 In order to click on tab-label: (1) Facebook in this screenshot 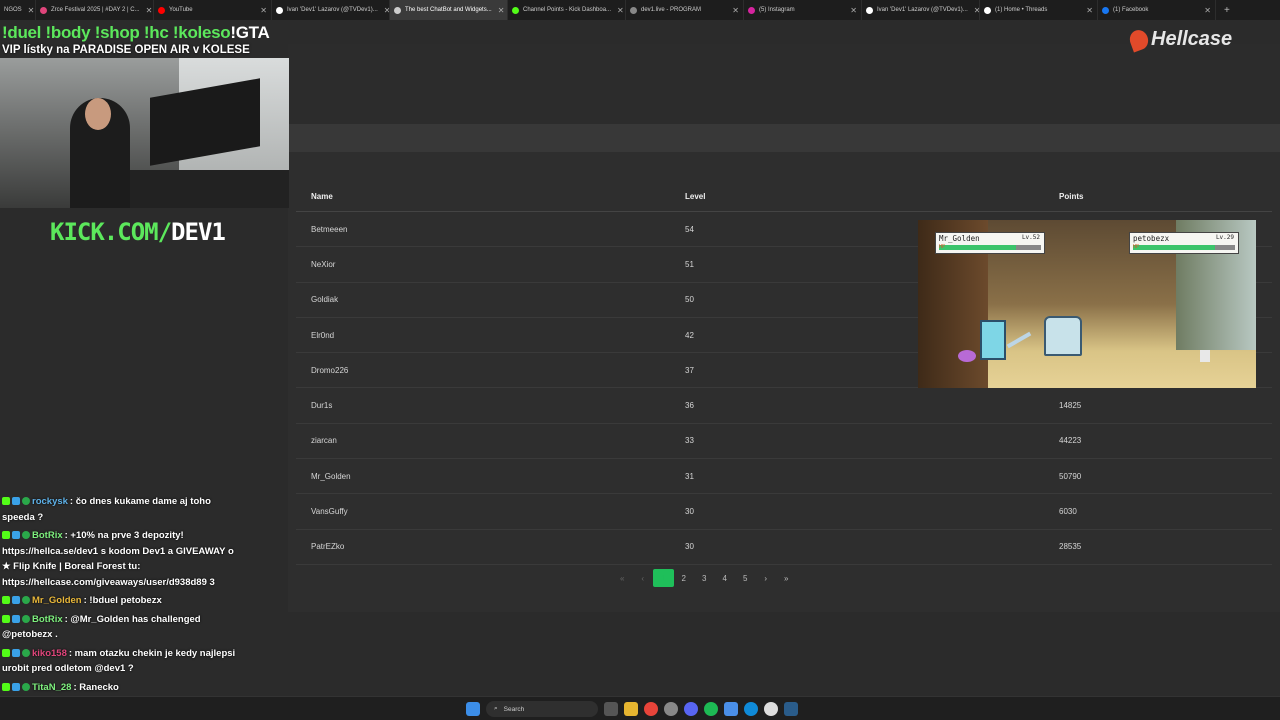, I will do `click(1131, 10)`.